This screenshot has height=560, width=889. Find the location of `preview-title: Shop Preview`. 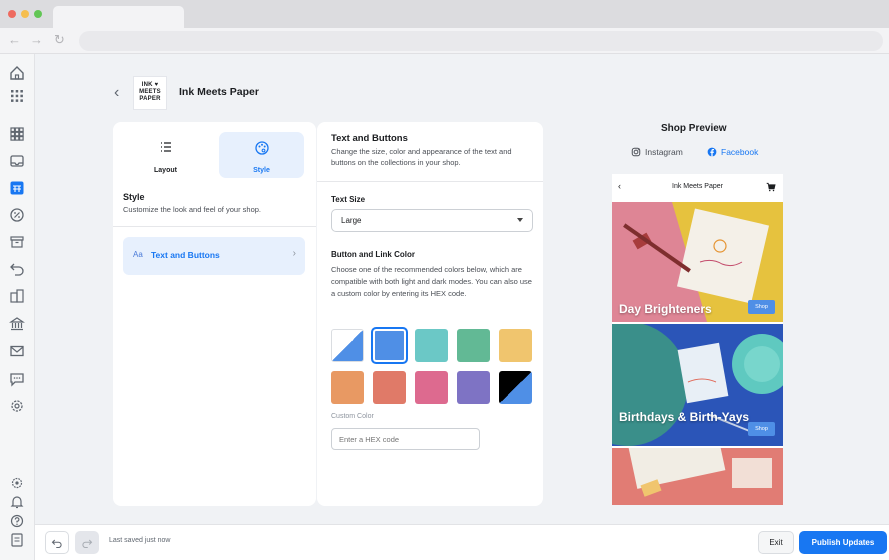

preview-title: Shop Preview is located at coordinates (694, 128).